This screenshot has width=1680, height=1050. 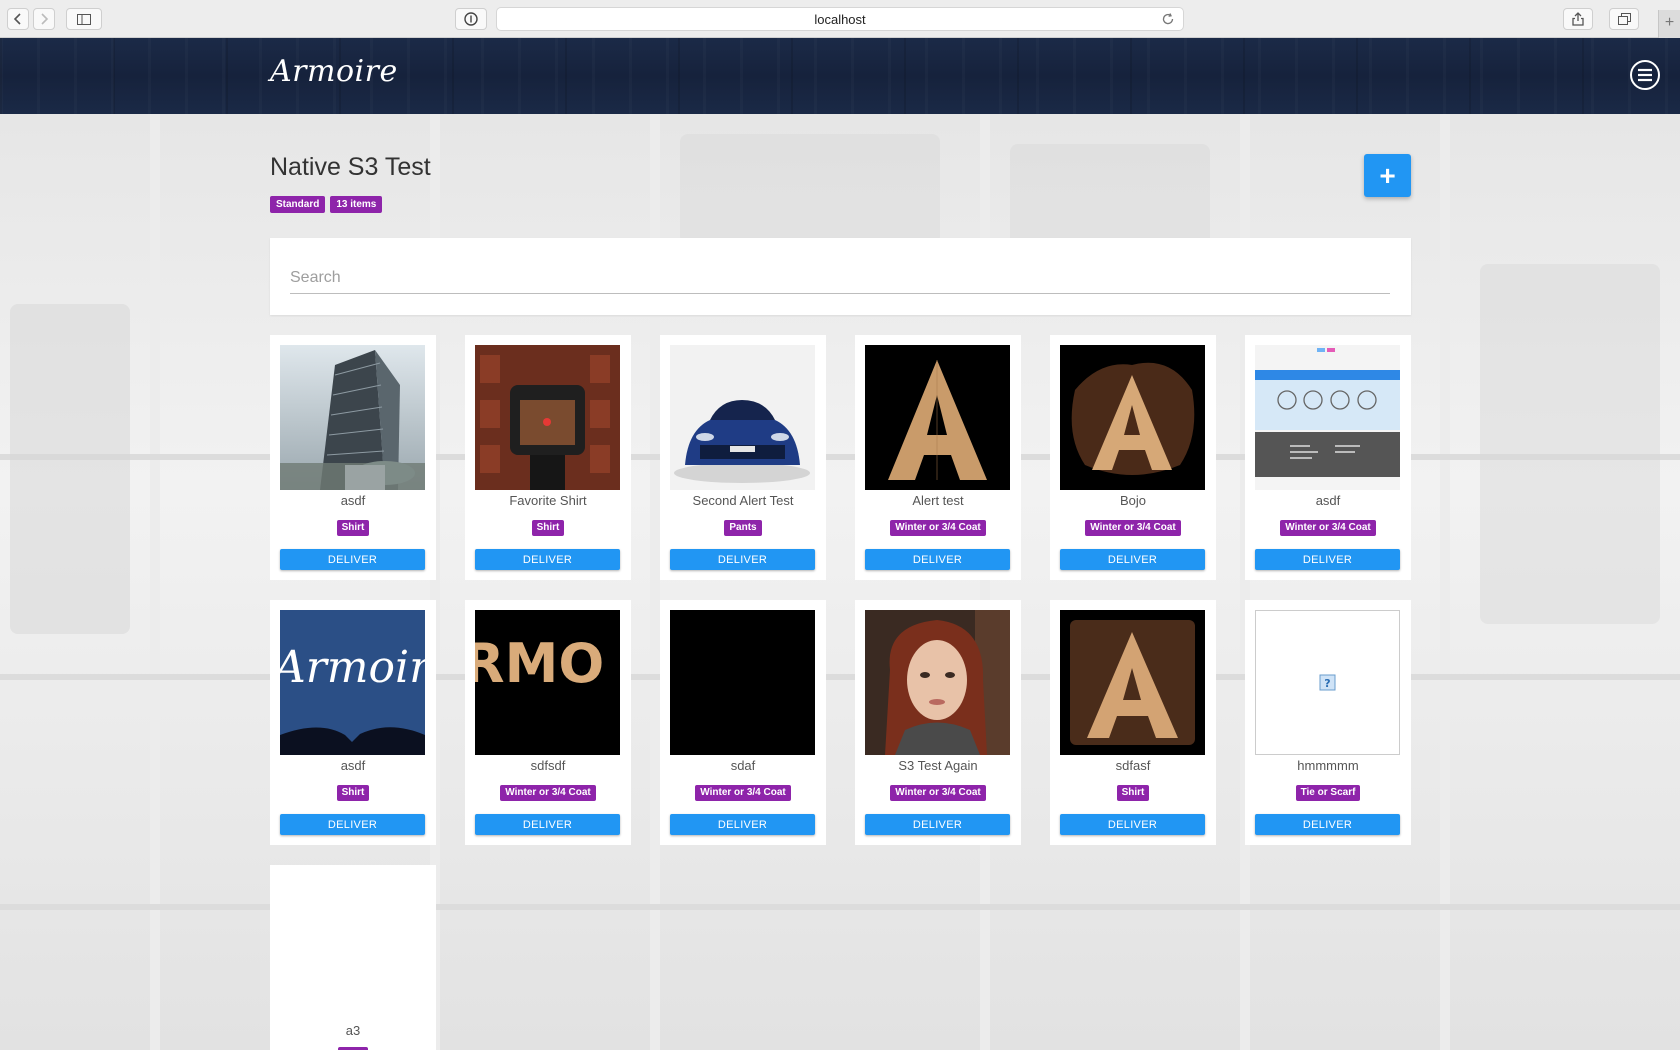 I want to click on item-card: Second Alert Test Pants DELIVER, so click(x=743, y=457).